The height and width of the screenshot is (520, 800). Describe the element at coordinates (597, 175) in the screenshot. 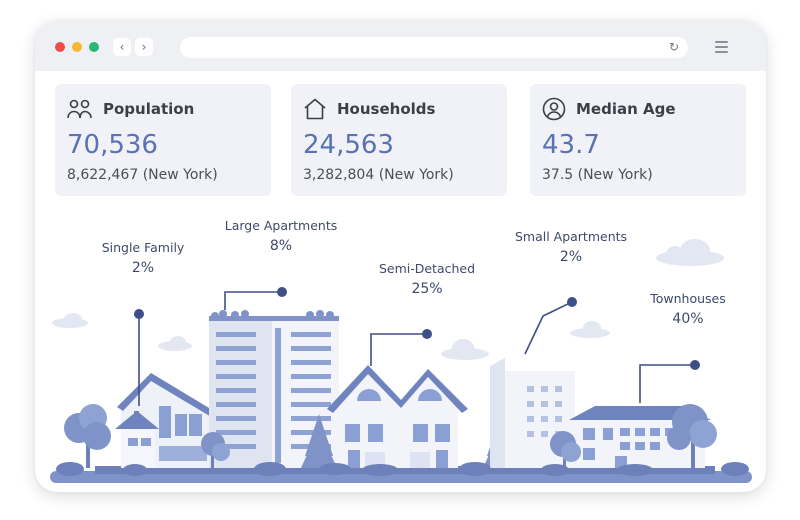

I see `median-age-comparison: 37.5 (New York)` at that location.